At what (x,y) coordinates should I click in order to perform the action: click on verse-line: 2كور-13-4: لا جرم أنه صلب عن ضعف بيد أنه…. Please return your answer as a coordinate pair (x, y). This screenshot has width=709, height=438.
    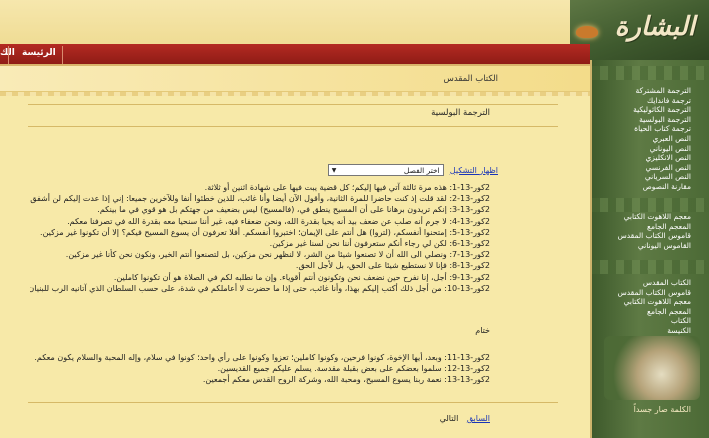
    Looking at the image, I should click on (278, 221).